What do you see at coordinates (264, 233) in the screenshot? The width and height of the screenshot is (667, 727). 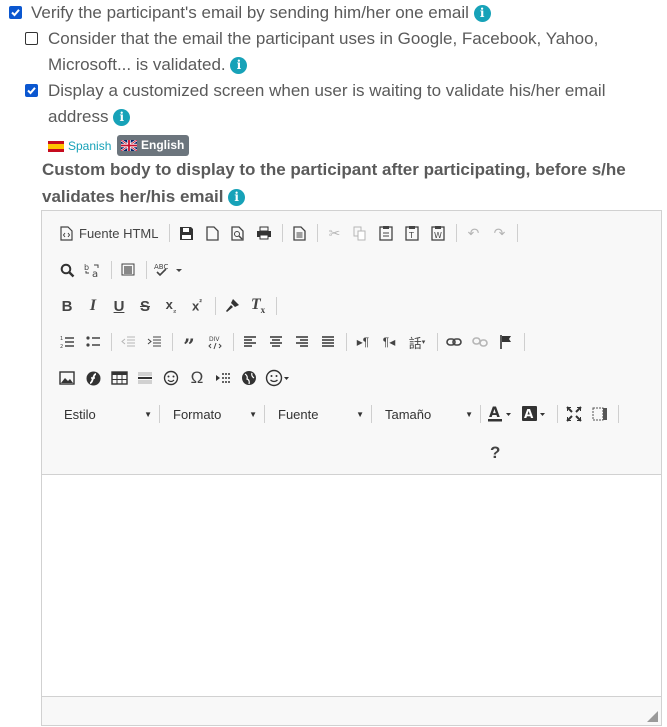 I see `print-icon` at bounding box center [264, 233].